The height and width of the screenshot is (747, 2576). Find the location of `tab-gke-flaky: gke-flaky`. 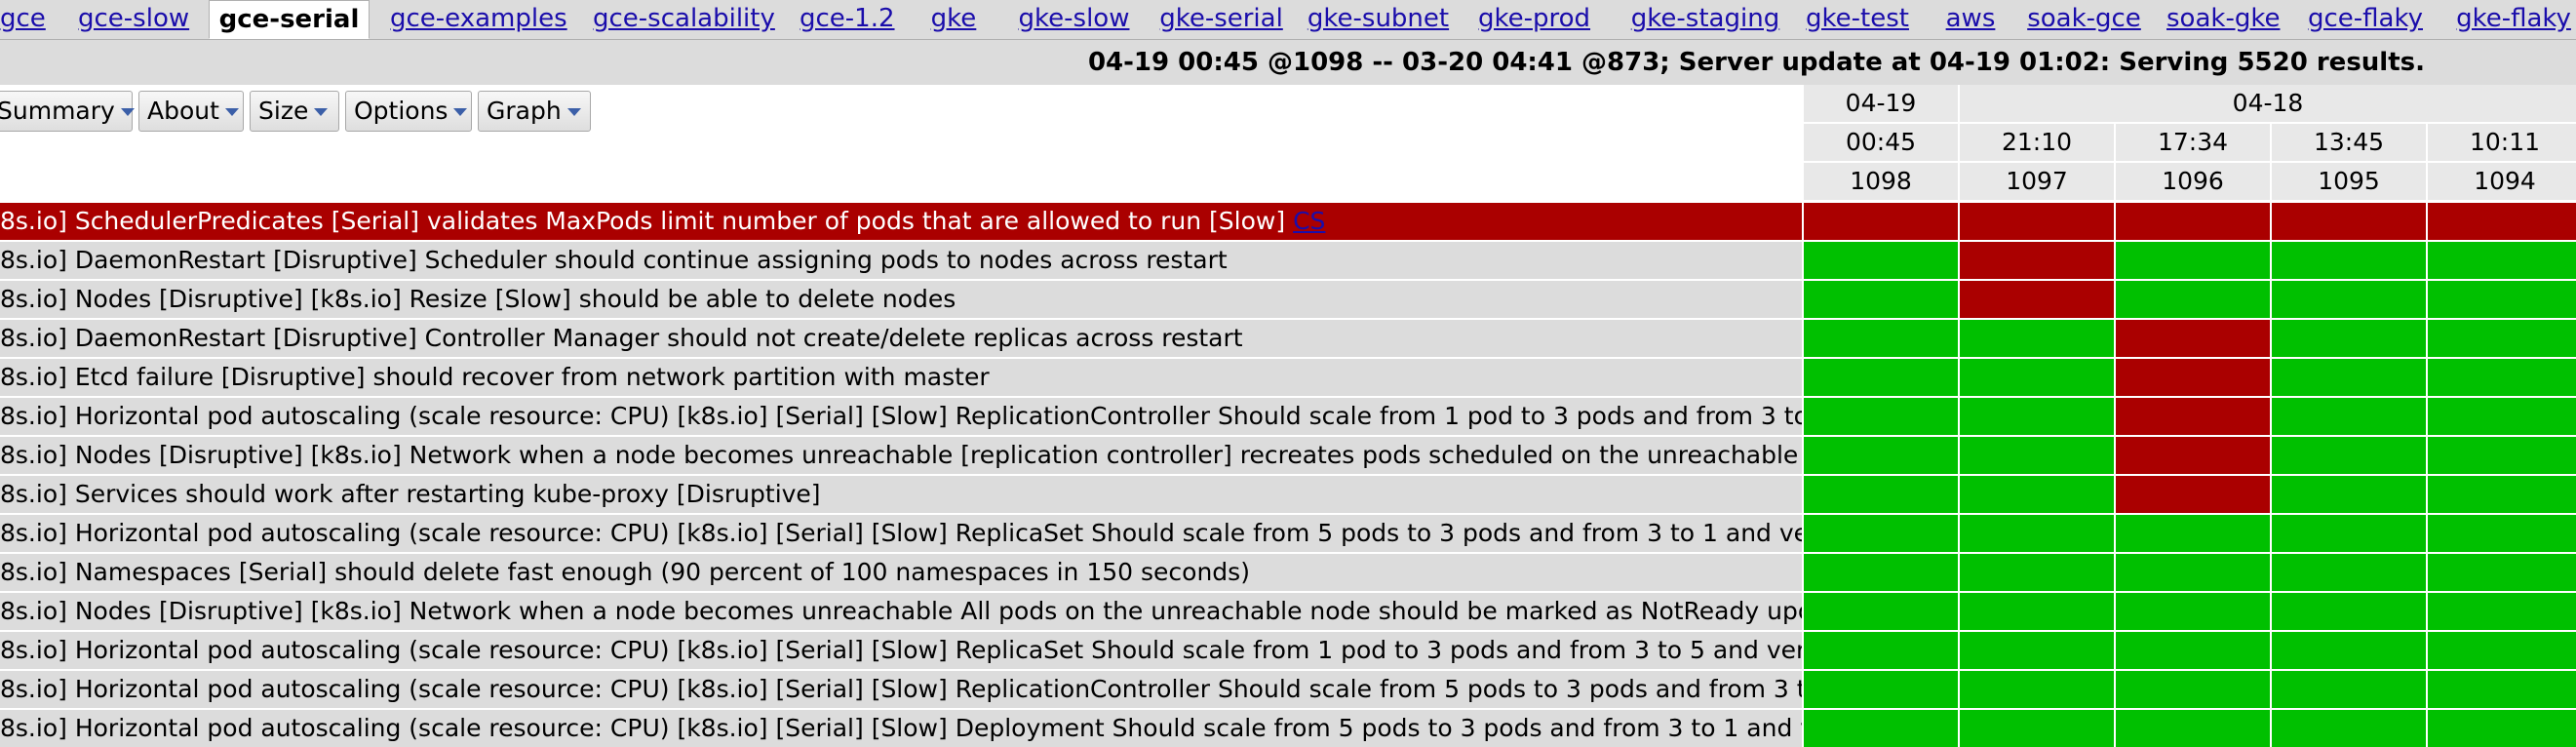

tab-gke-flaky: gke-flaky is located at coordinates (2513, 20).